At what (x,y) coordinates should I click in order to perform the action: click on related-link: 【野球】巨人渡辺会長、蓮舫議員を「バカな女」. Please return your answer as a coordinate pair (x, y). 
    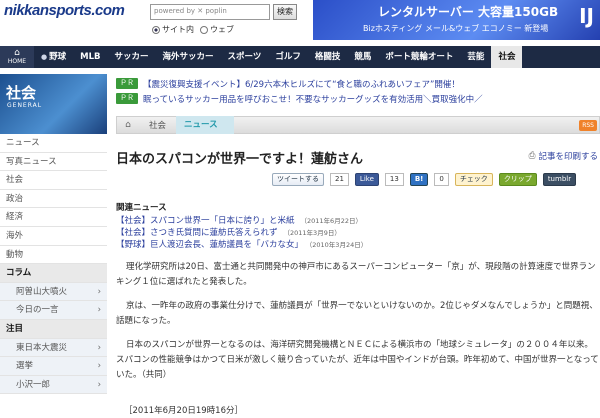
    Looking at the image, I should click on (209, 245).